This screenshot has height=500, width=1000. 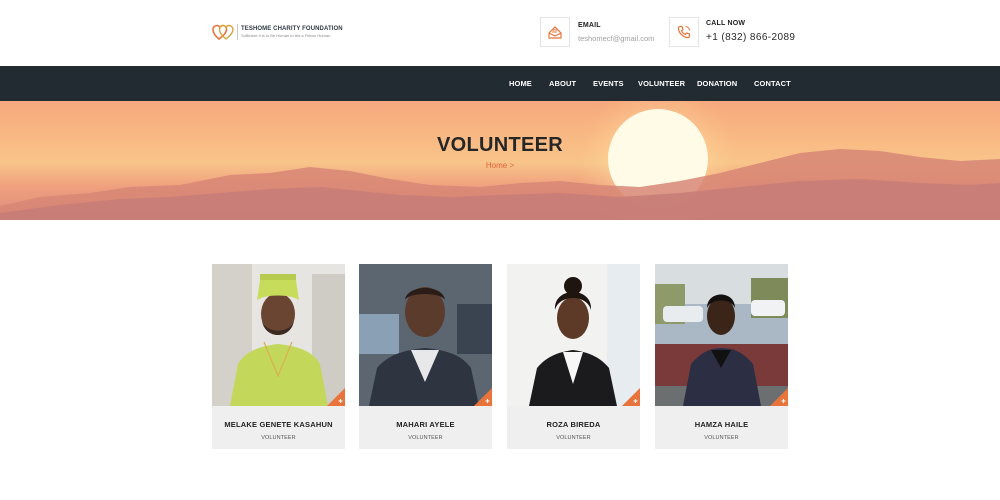 I want to click on member-info: ROZA BIREDA VOLUNTEER, so click(x=573, y=427).